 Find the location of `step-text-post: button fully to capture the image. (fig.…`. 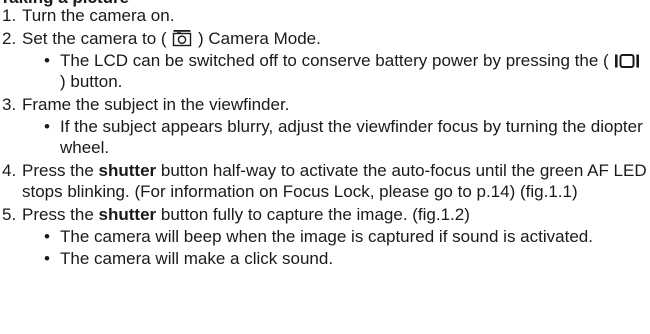

step-text-post: button fully to capture the image. (fig.… is located at coordinates (313, 214).